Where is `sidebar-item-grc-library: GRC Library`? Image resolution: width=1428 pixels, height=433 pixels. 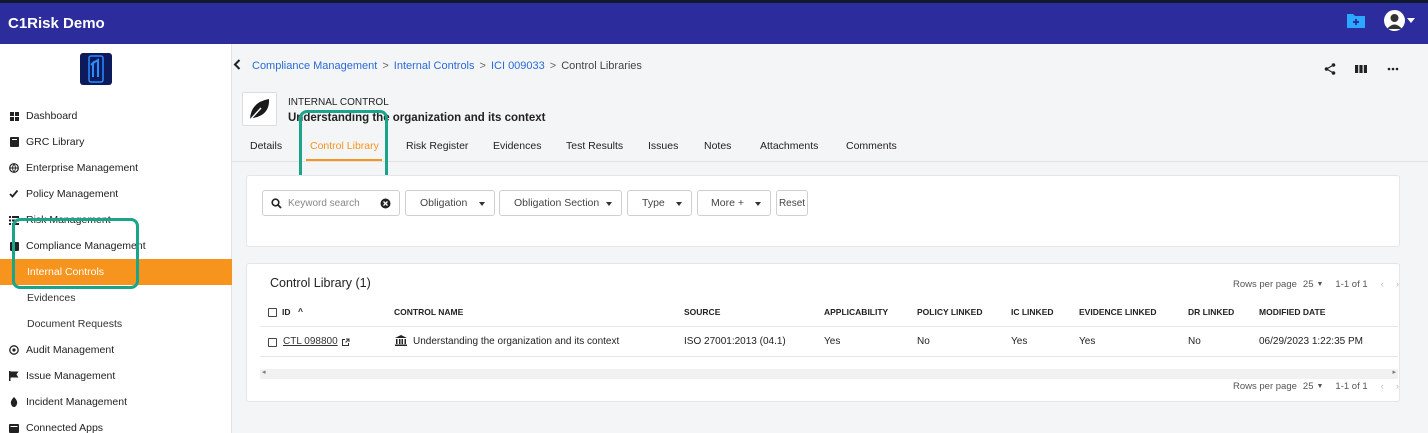 sidebar-item-grc-library: GRC Library is located at coordinates (116, 142).